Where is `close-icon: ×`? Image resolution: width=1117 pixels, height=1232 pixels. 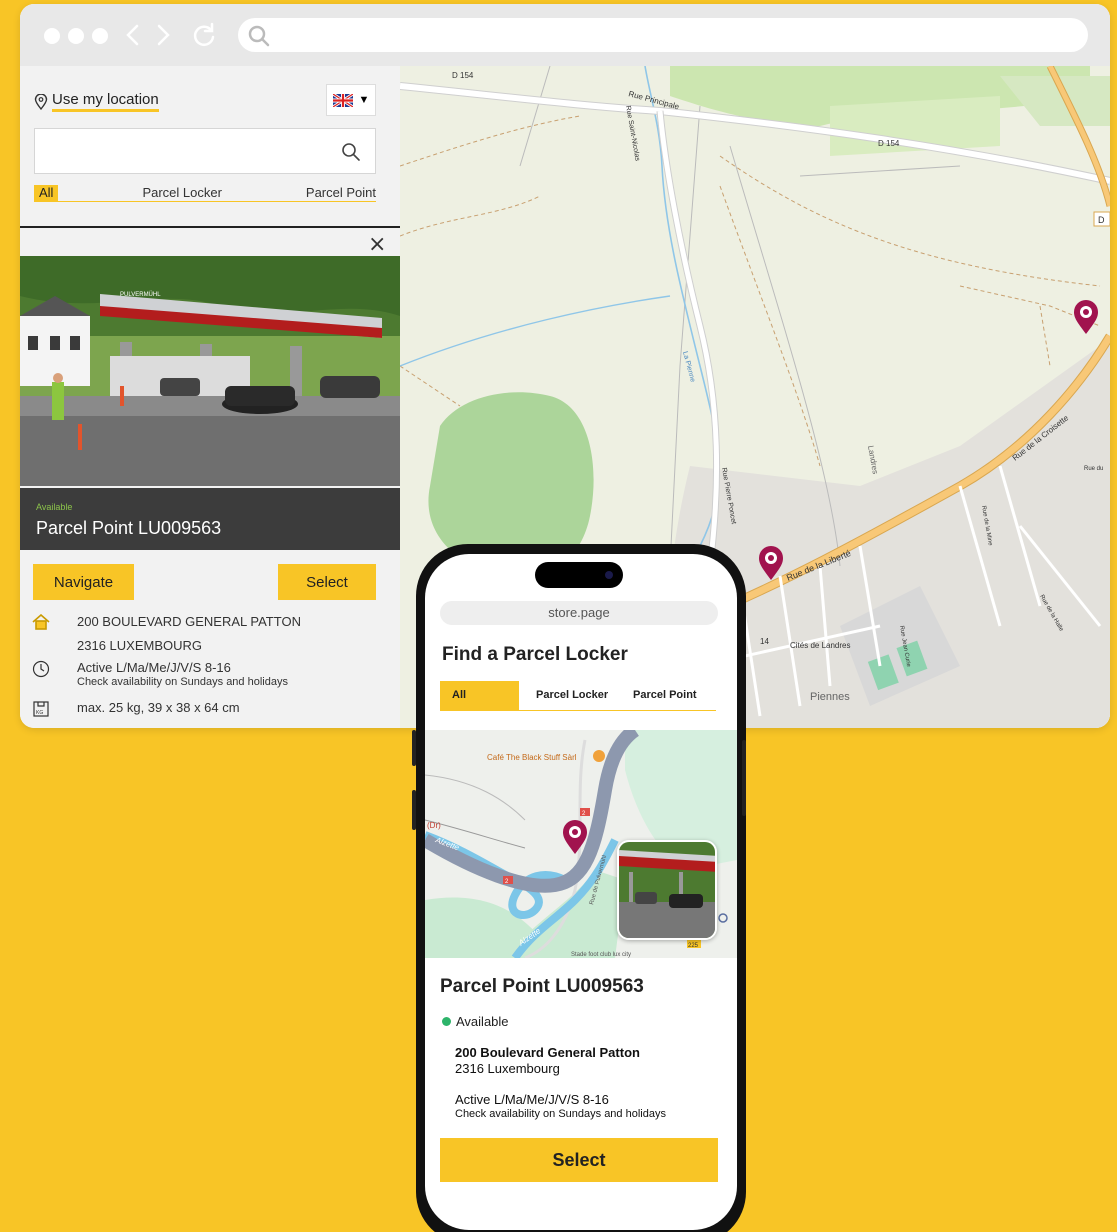
close-icon: × is located at coordinates (377, 244).